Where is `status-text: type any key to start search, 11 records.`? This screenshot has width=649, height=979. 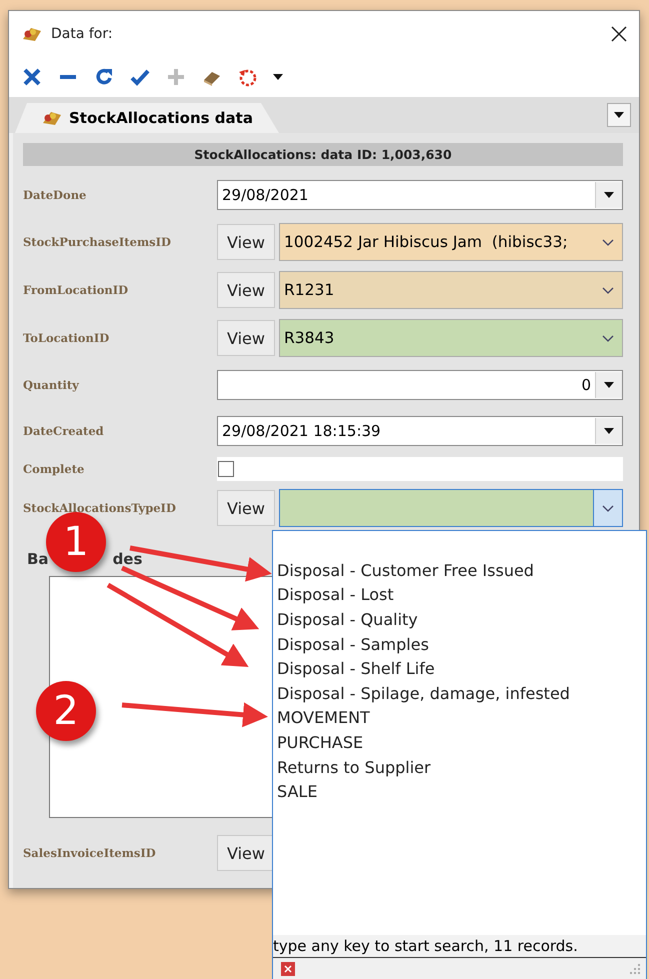 status-text: type any key to start search, 11 records. is located at coordinates (459, 946).